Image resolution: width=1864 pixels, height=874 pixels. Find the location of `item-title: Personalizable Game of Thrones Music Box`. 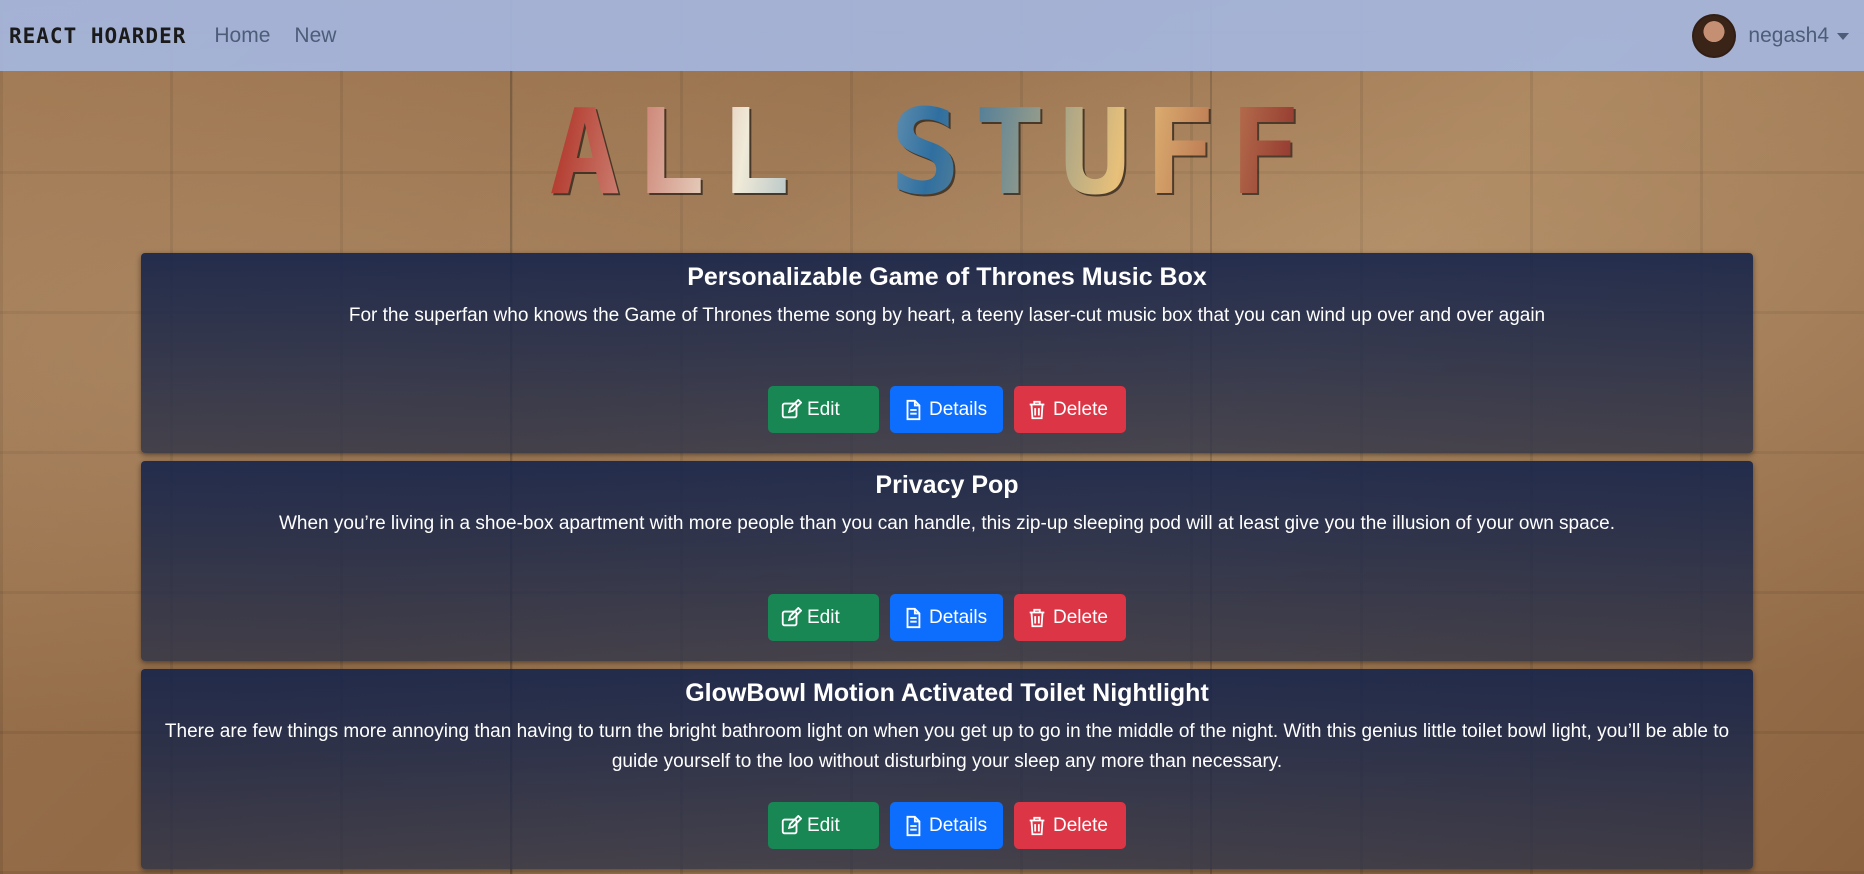

item-title: Personalizable Game of Thrones Music Box is located at coordinates (947, 277).